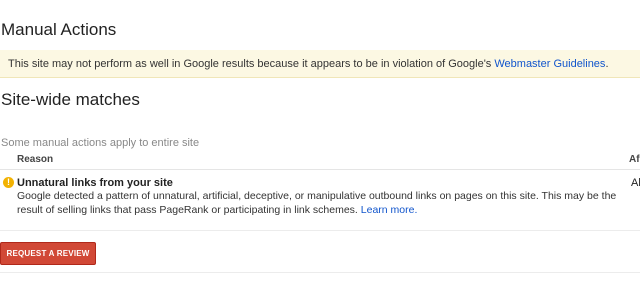  What do you see at coordinates (70, 99) in the screenshot?
I see `section-title: Site-wide matches` at bounding box center [70, 99].